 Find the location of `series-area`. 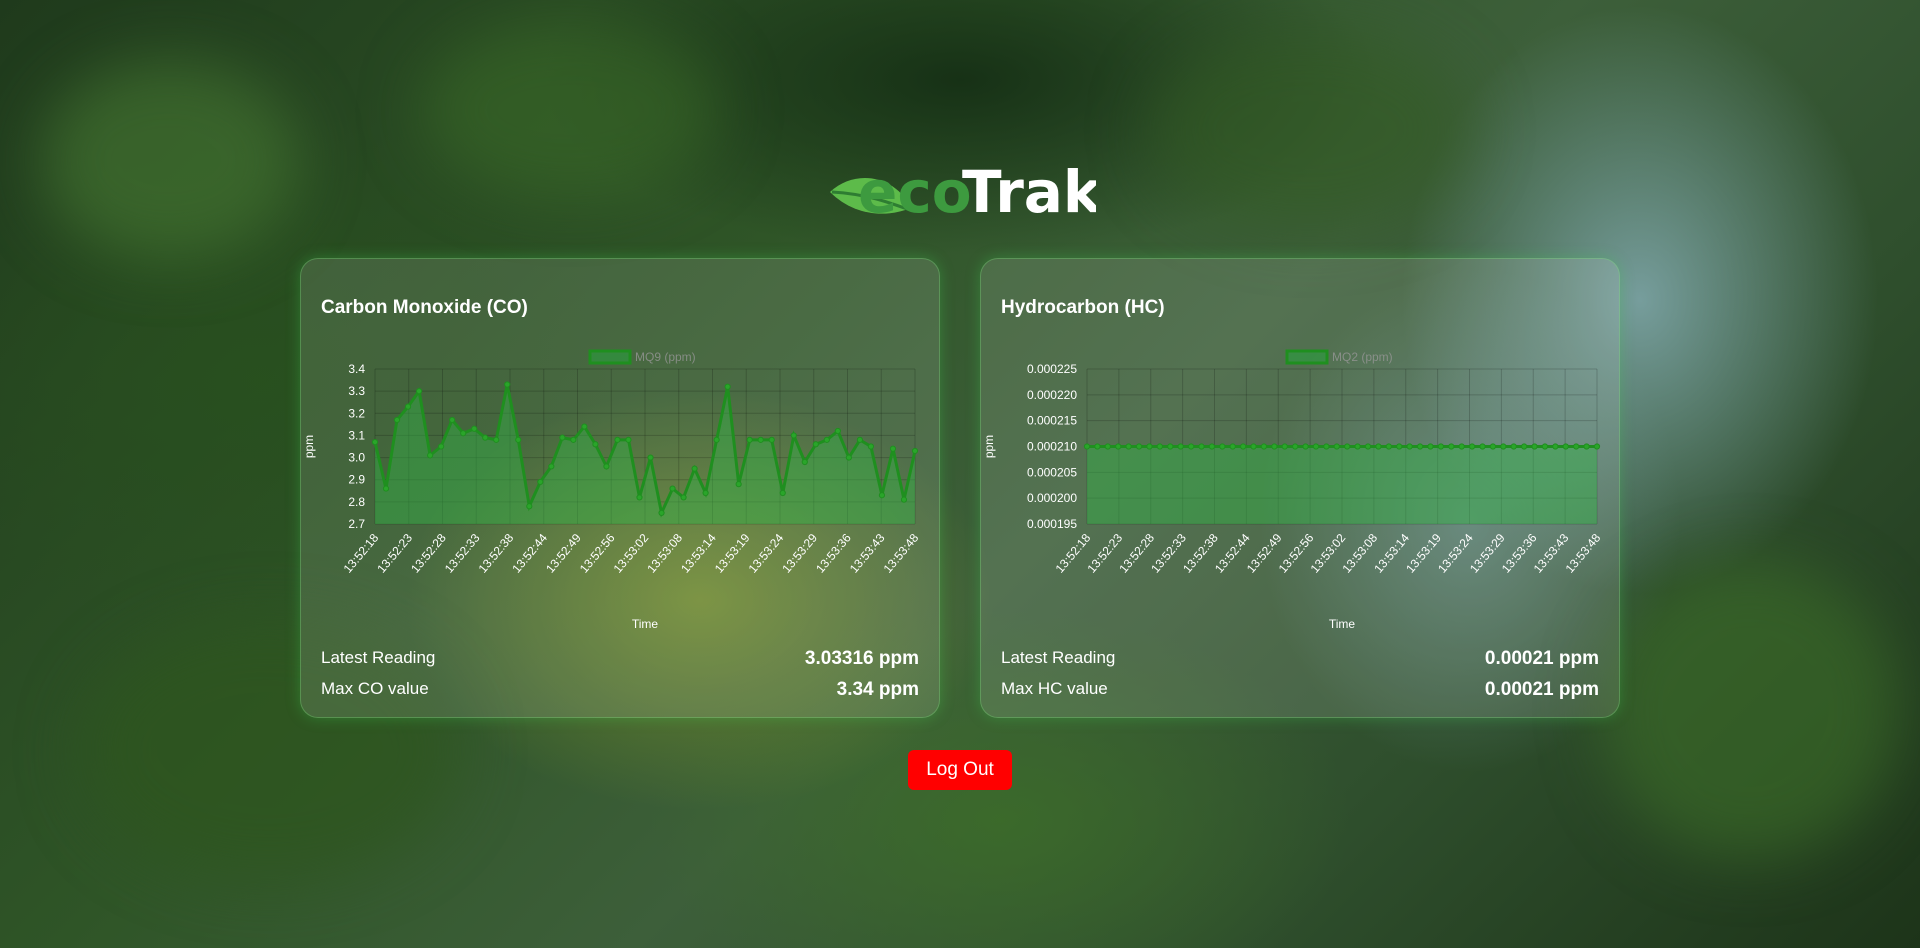

series-area is located at coordinates (1342, 485).